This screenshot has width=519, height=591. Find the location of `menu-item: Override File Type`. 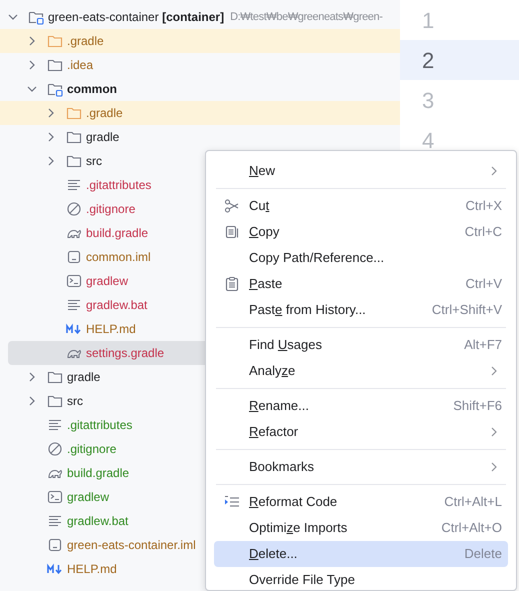

menu-item: Override File Type is located at coordinates (361, 578).